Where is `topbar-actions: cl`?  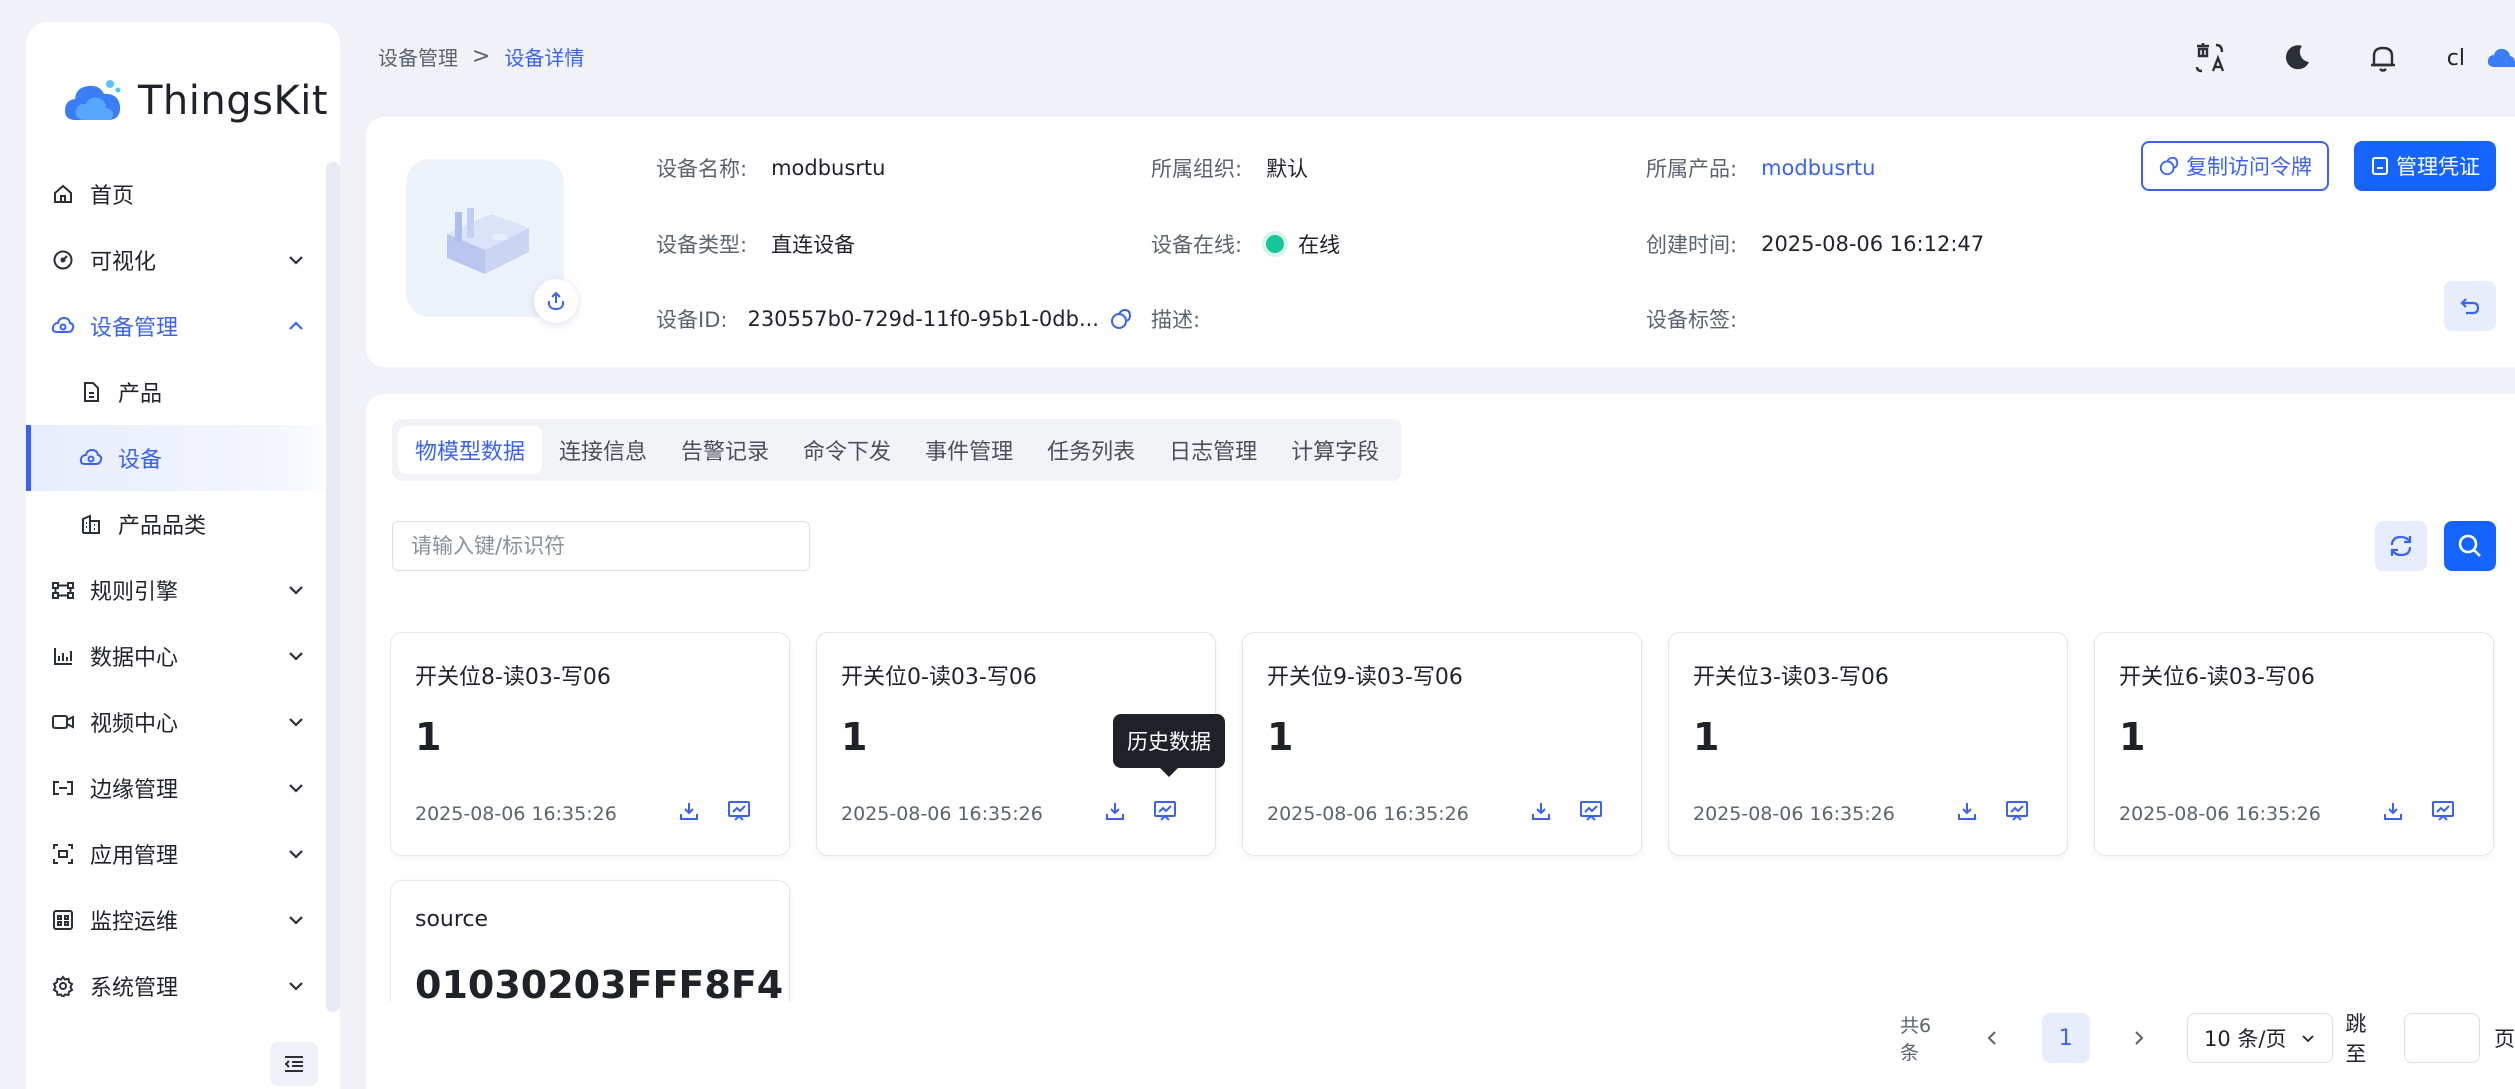
topbar-actions: cl is located at coordinates (2352, 58).